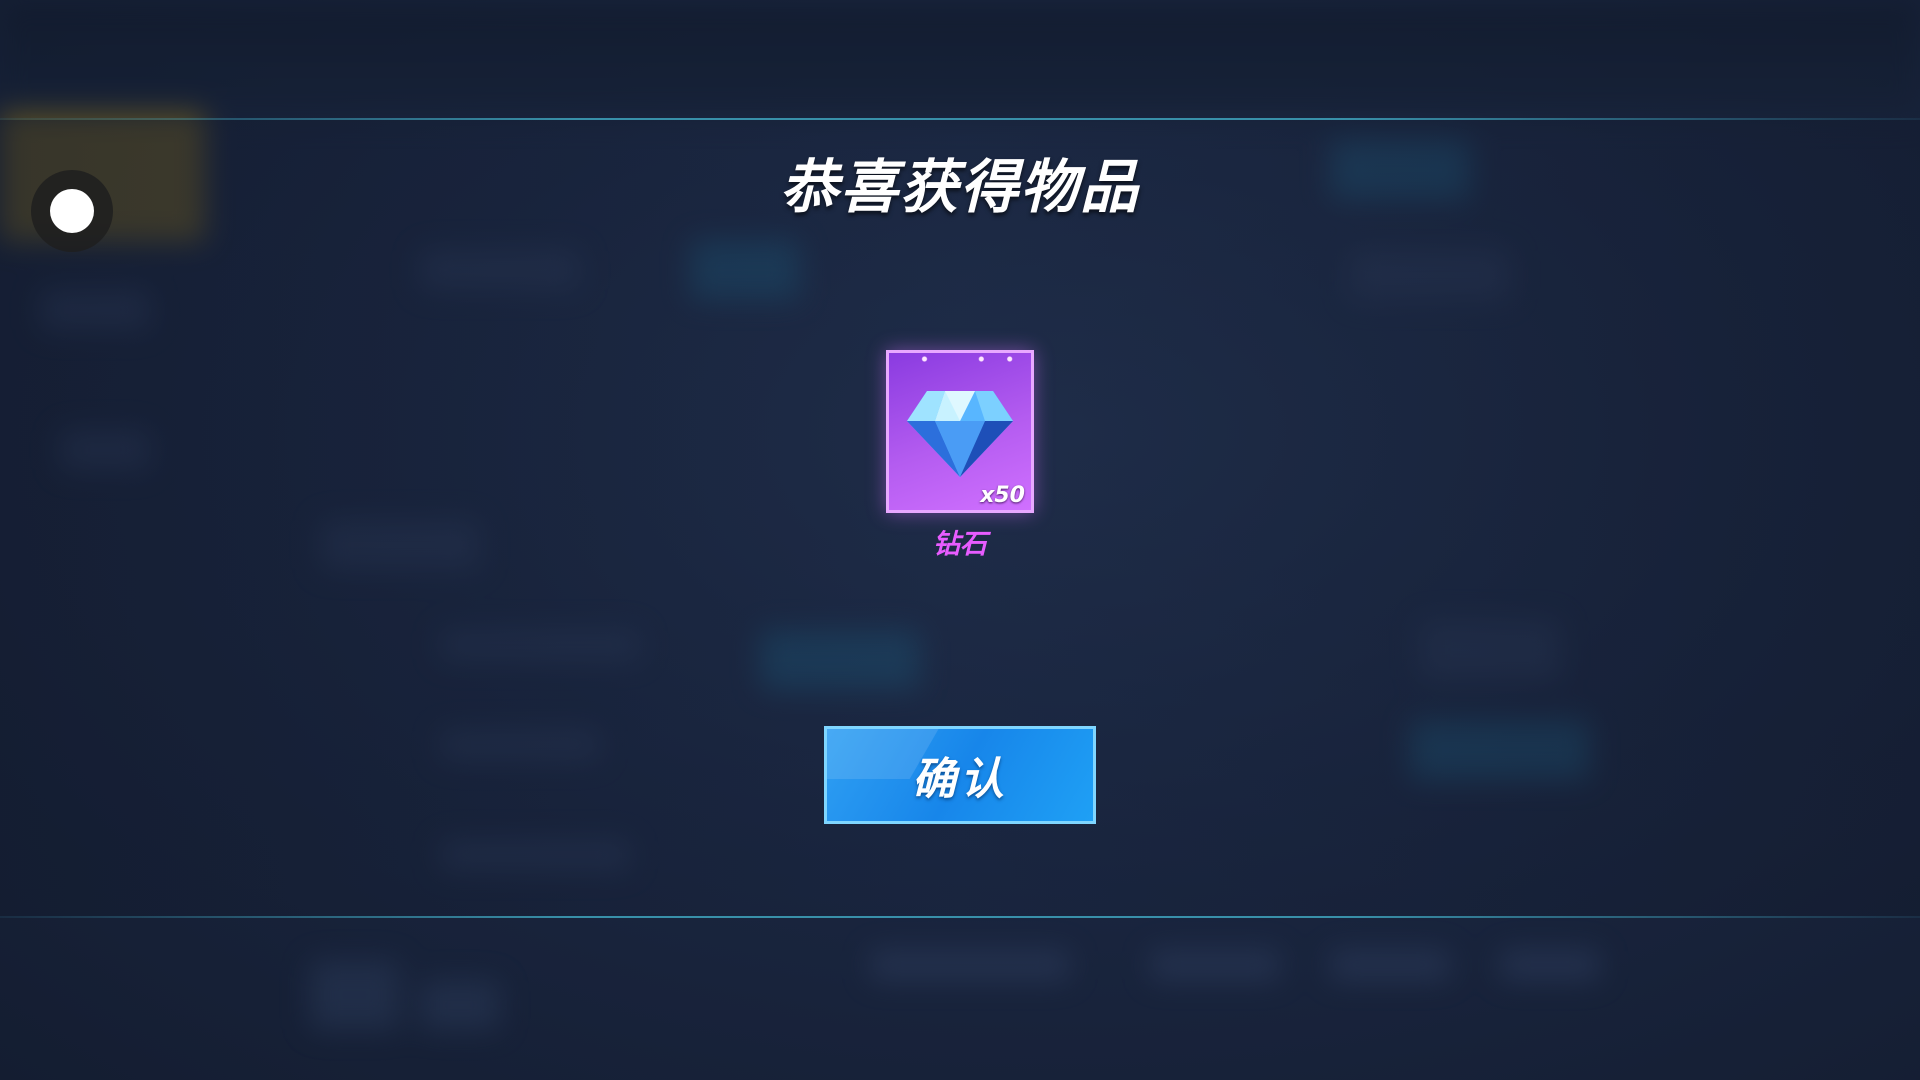 This screenshot has height=1080, width=1920. What do you see at coordinates (960, 779) in the screenshot?
I see `confirm-button-label: 确认` at bounding box center [960, 779].